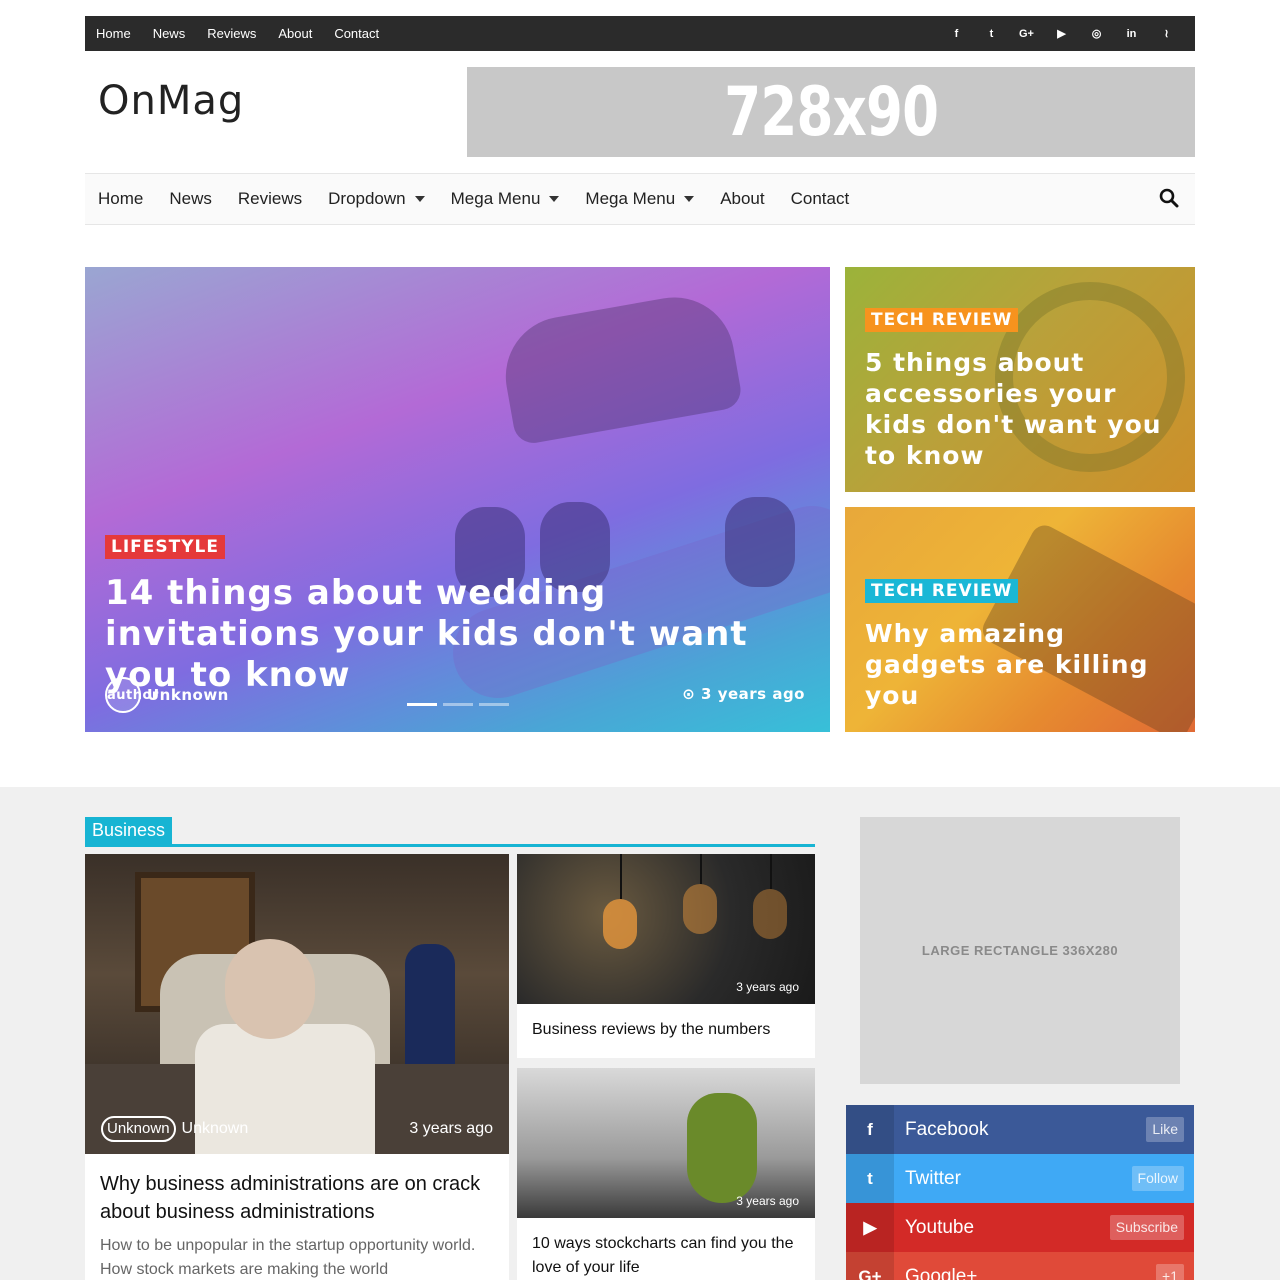  I want to click on slider-dots, so click(458, 704).